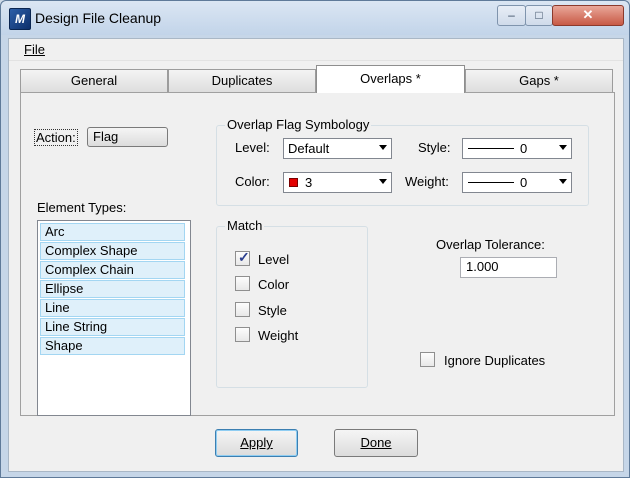 This screenshot has width=630, height=478. What do you see at coordinates (20, 19) in the screenshot?
I see `microstation-icon: M` at bounding box center [20, 19].